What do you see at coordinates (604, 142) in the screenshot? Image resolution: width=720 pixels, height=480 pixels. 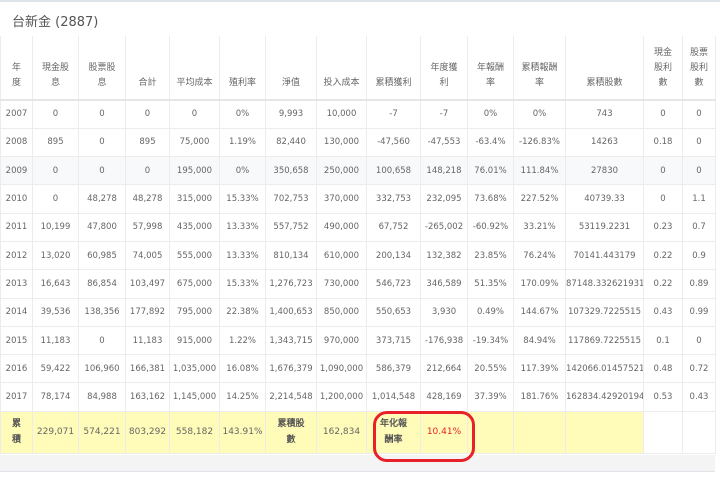 I see `table-cell: 14263` at bounding box center [604, 142].